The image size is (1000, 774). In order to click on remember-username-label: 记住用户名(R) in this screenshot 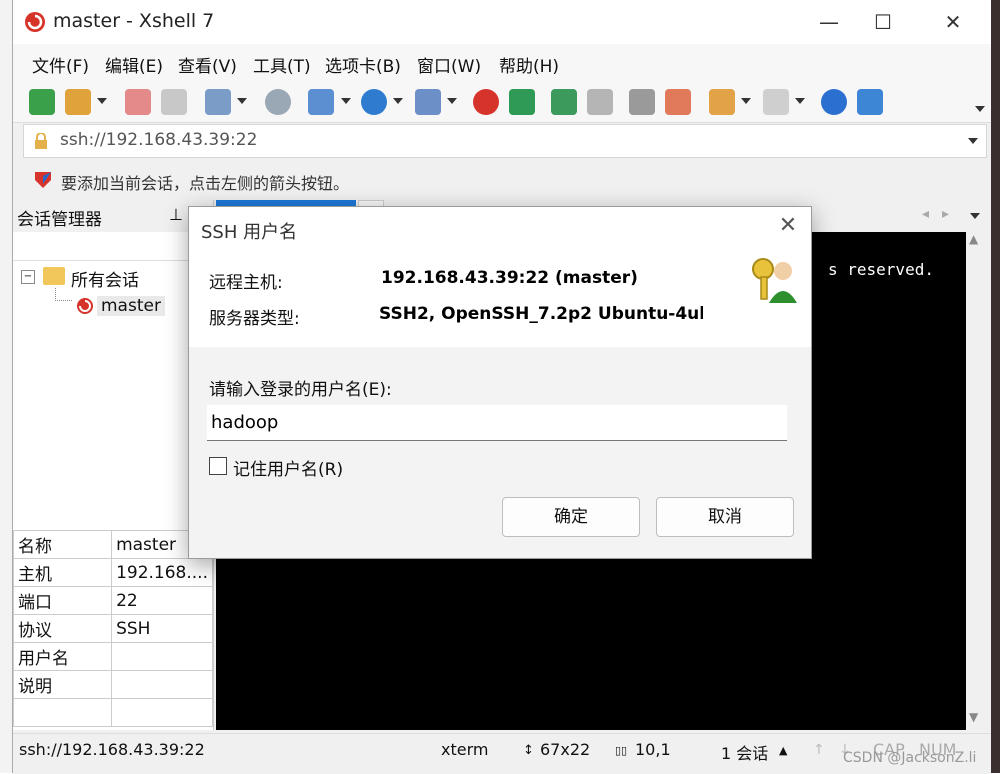, I will do `click(288, 467)`.